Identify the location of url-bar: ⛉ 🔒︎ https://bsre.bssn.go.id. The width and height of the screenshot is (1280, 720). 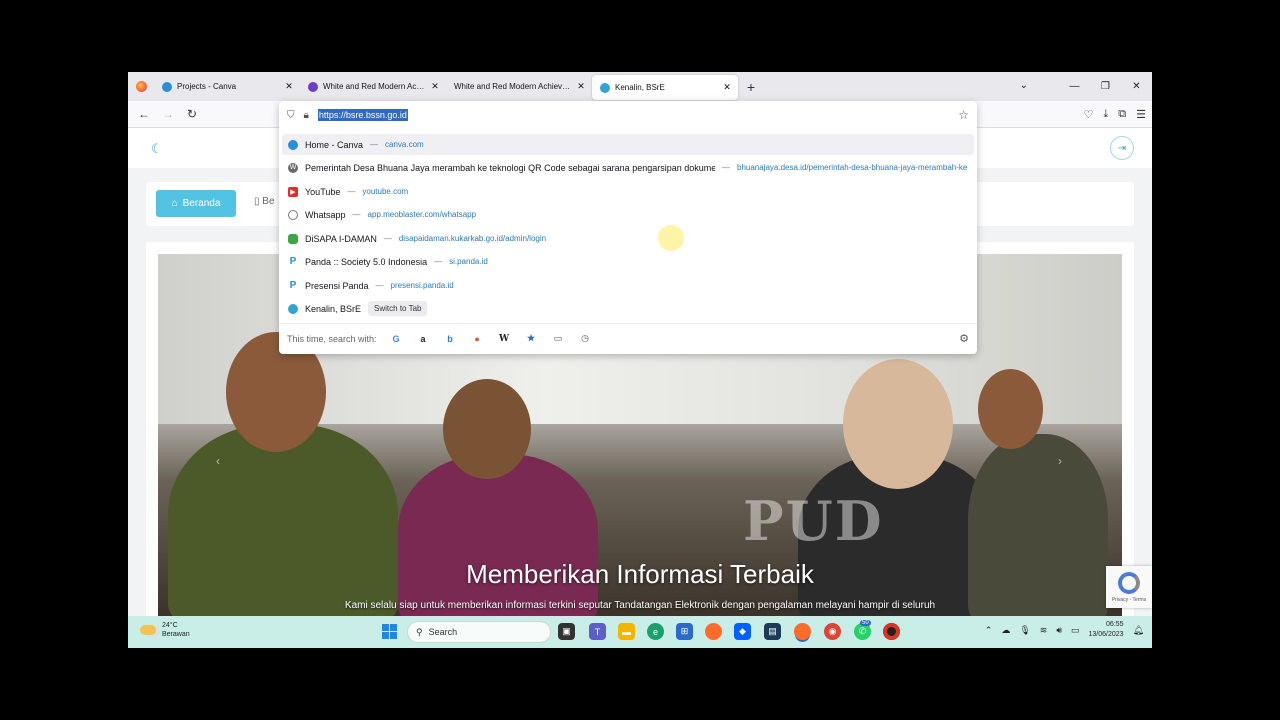
(628, 115).